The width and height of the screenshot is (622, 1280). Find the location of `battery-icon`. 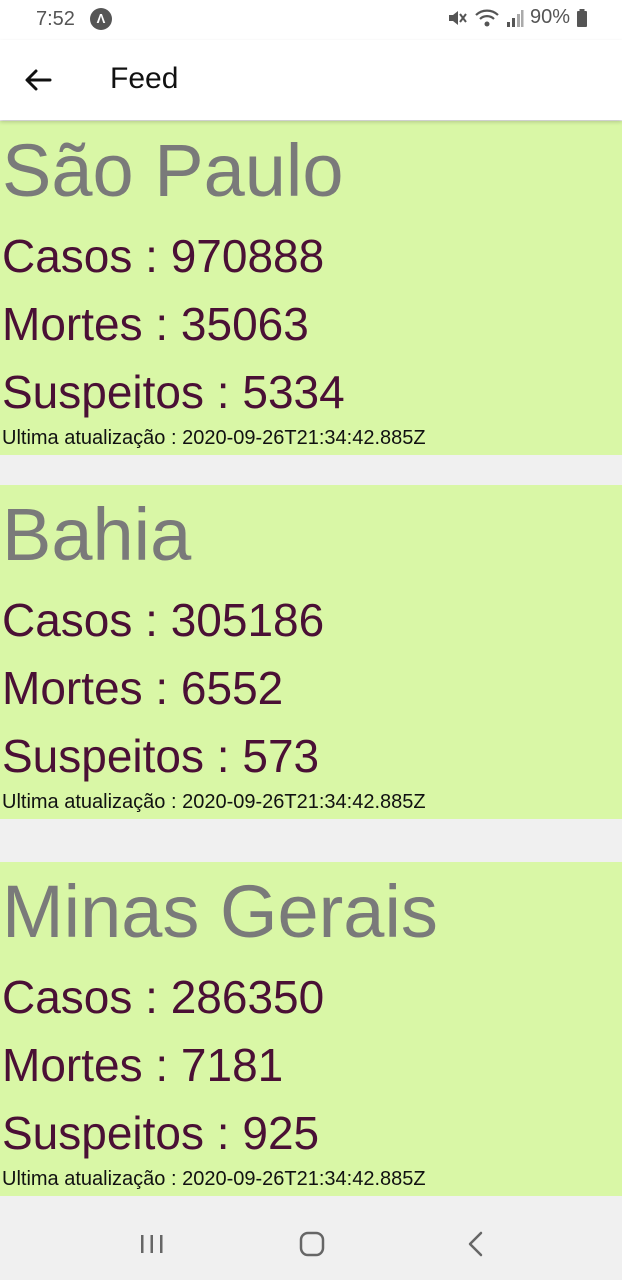

battery-icon is located at coordinates (582, 18).